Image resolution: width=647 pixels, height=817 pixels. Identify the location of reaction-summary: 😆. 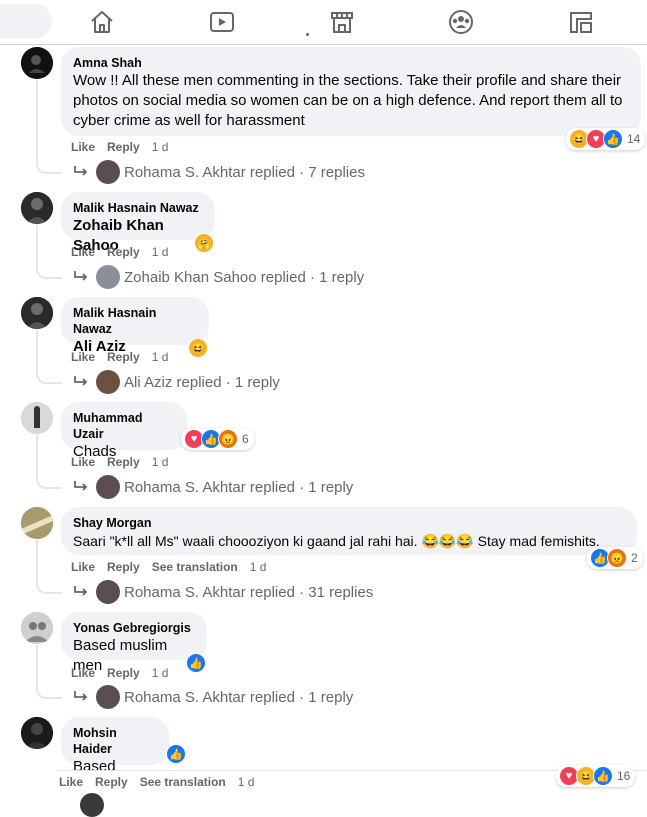
(198, 348).